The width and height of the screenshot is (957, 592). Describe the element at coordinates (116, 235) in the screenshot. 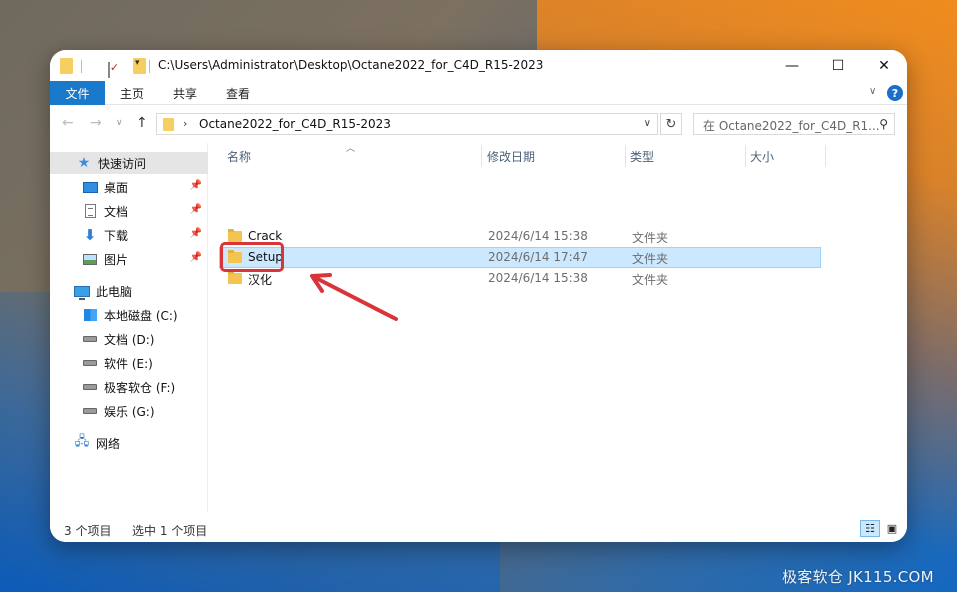

I see `sidebar-item-label: 下载` at that location.